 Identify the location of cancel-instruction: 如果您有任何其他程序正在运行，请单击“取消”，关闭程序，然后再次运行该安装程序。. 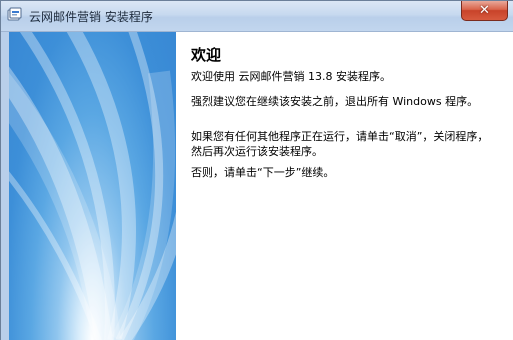
(340, 144).